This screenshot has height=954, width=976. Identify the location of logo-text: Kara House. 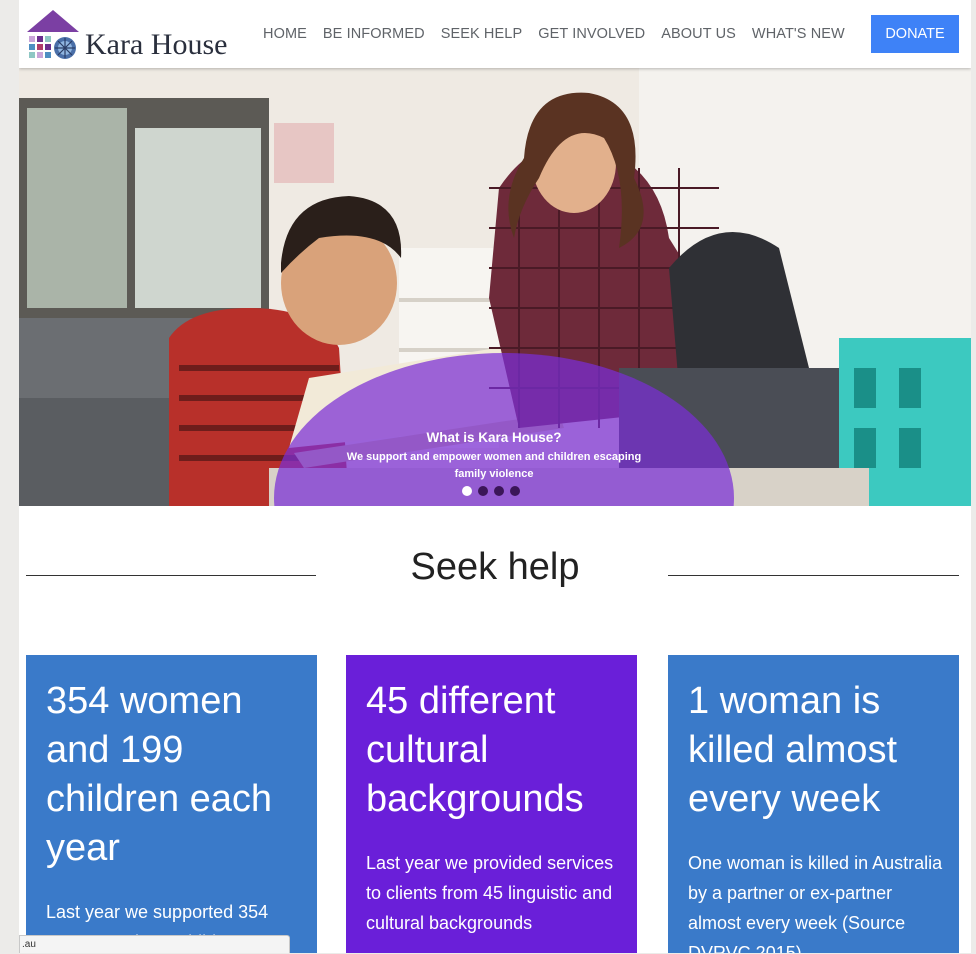
(156, 44).